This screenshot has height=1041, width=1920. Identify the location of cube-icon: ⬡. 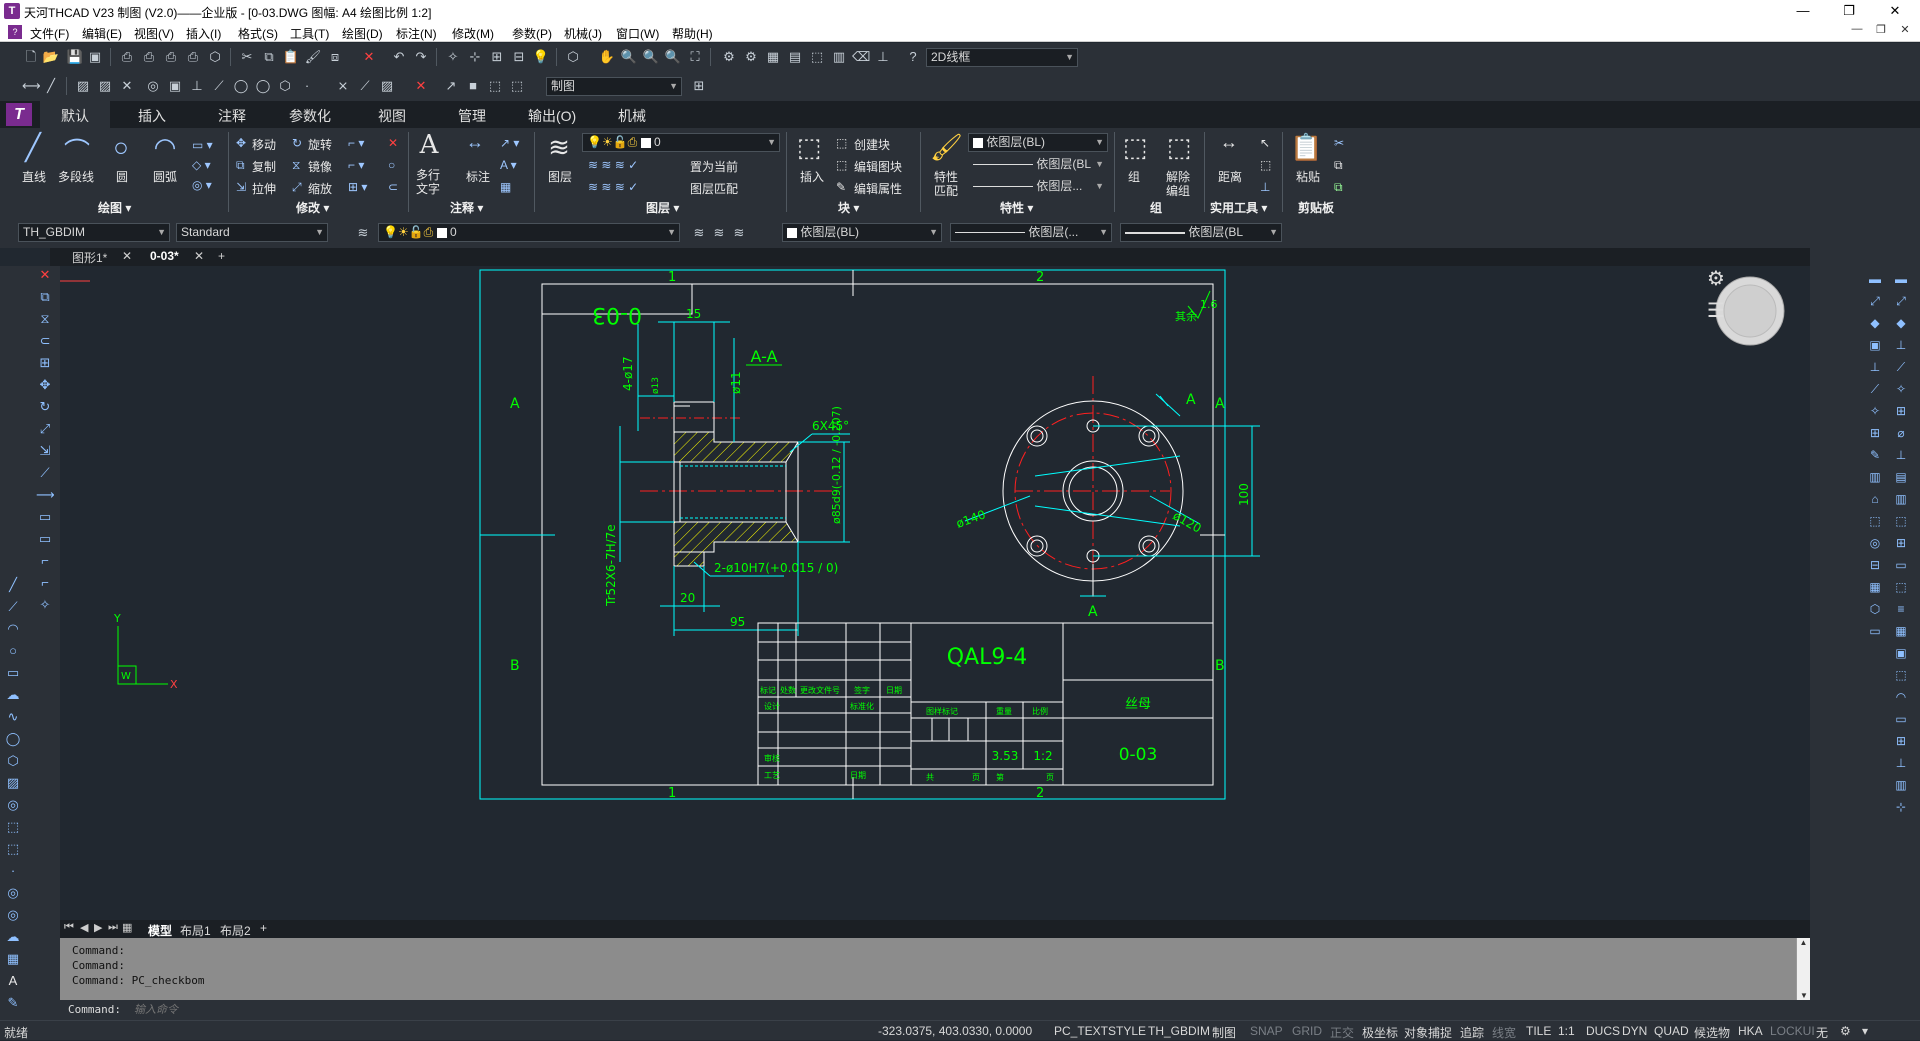
(573, 57).